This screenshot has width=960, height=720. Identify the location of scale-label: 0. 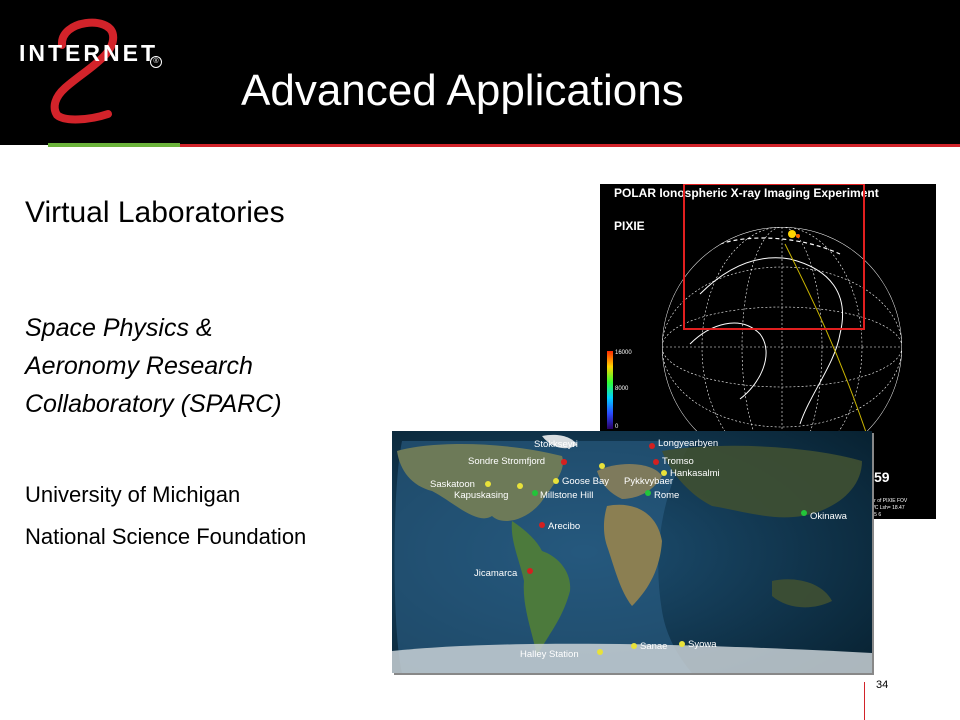
(617, 427).